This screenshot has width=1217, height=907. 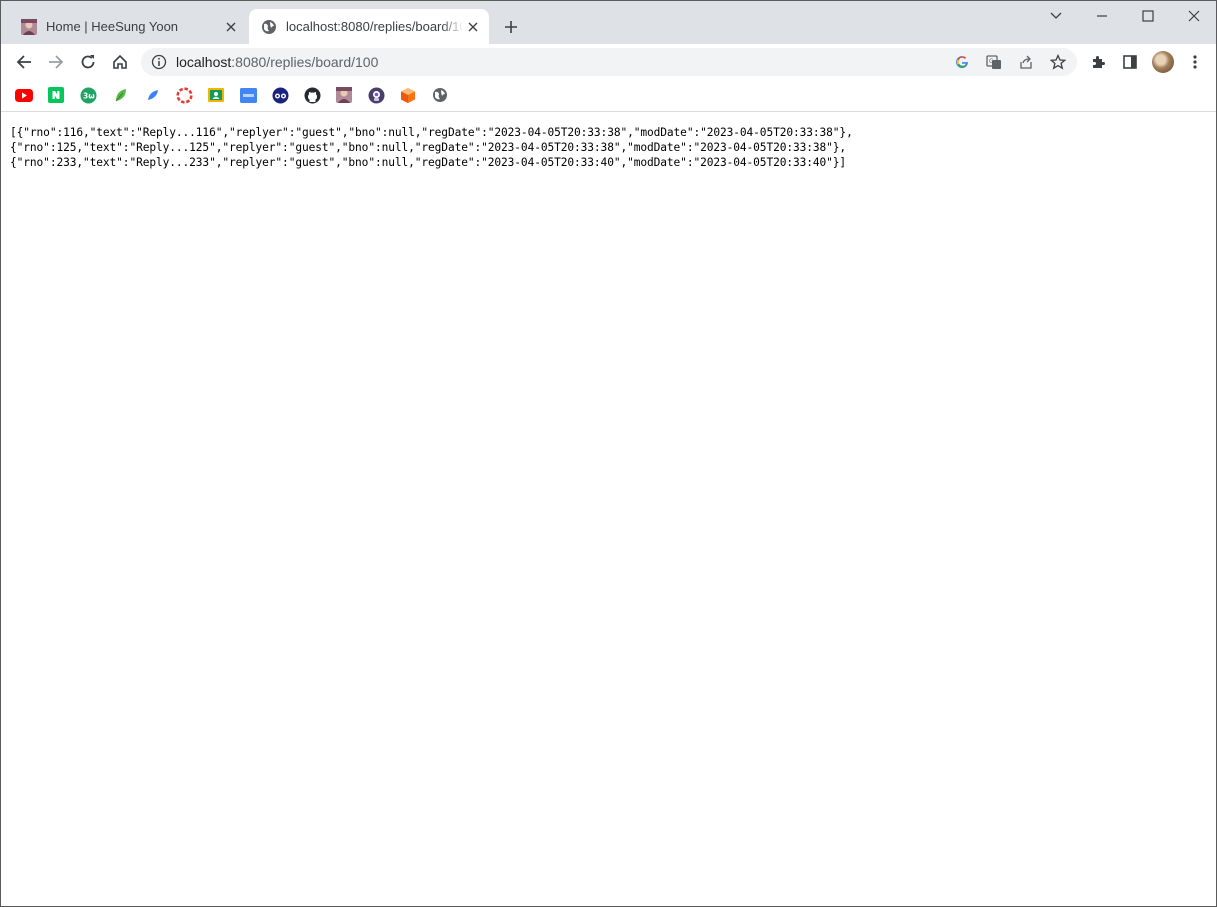 I want to click on tab-home: Home | HeeSung Yoon, so click(x=128, y=26).